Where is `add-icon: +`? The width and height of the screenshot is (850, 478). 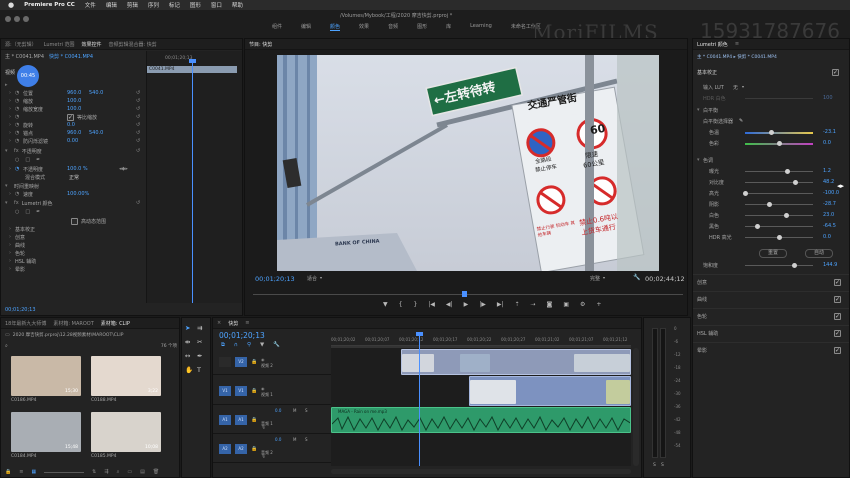
add-icon: + is located at coordinates (598, 304).